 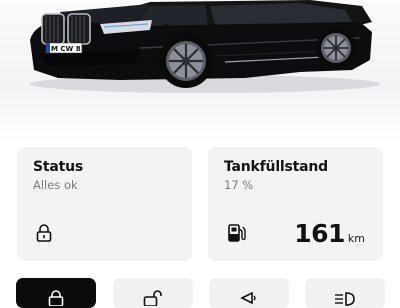 What do you see at coordinates (237, 233) in the screenshot?
I see `fuel-pump-icon` at bounding box center [237, 233].